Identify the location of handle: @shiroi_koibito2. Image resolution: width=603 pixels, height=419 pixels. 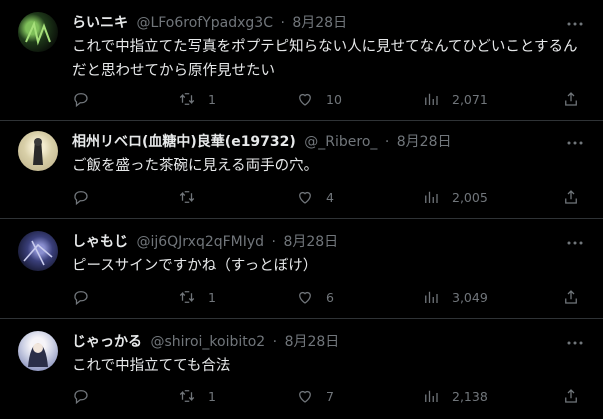
(207, 342).